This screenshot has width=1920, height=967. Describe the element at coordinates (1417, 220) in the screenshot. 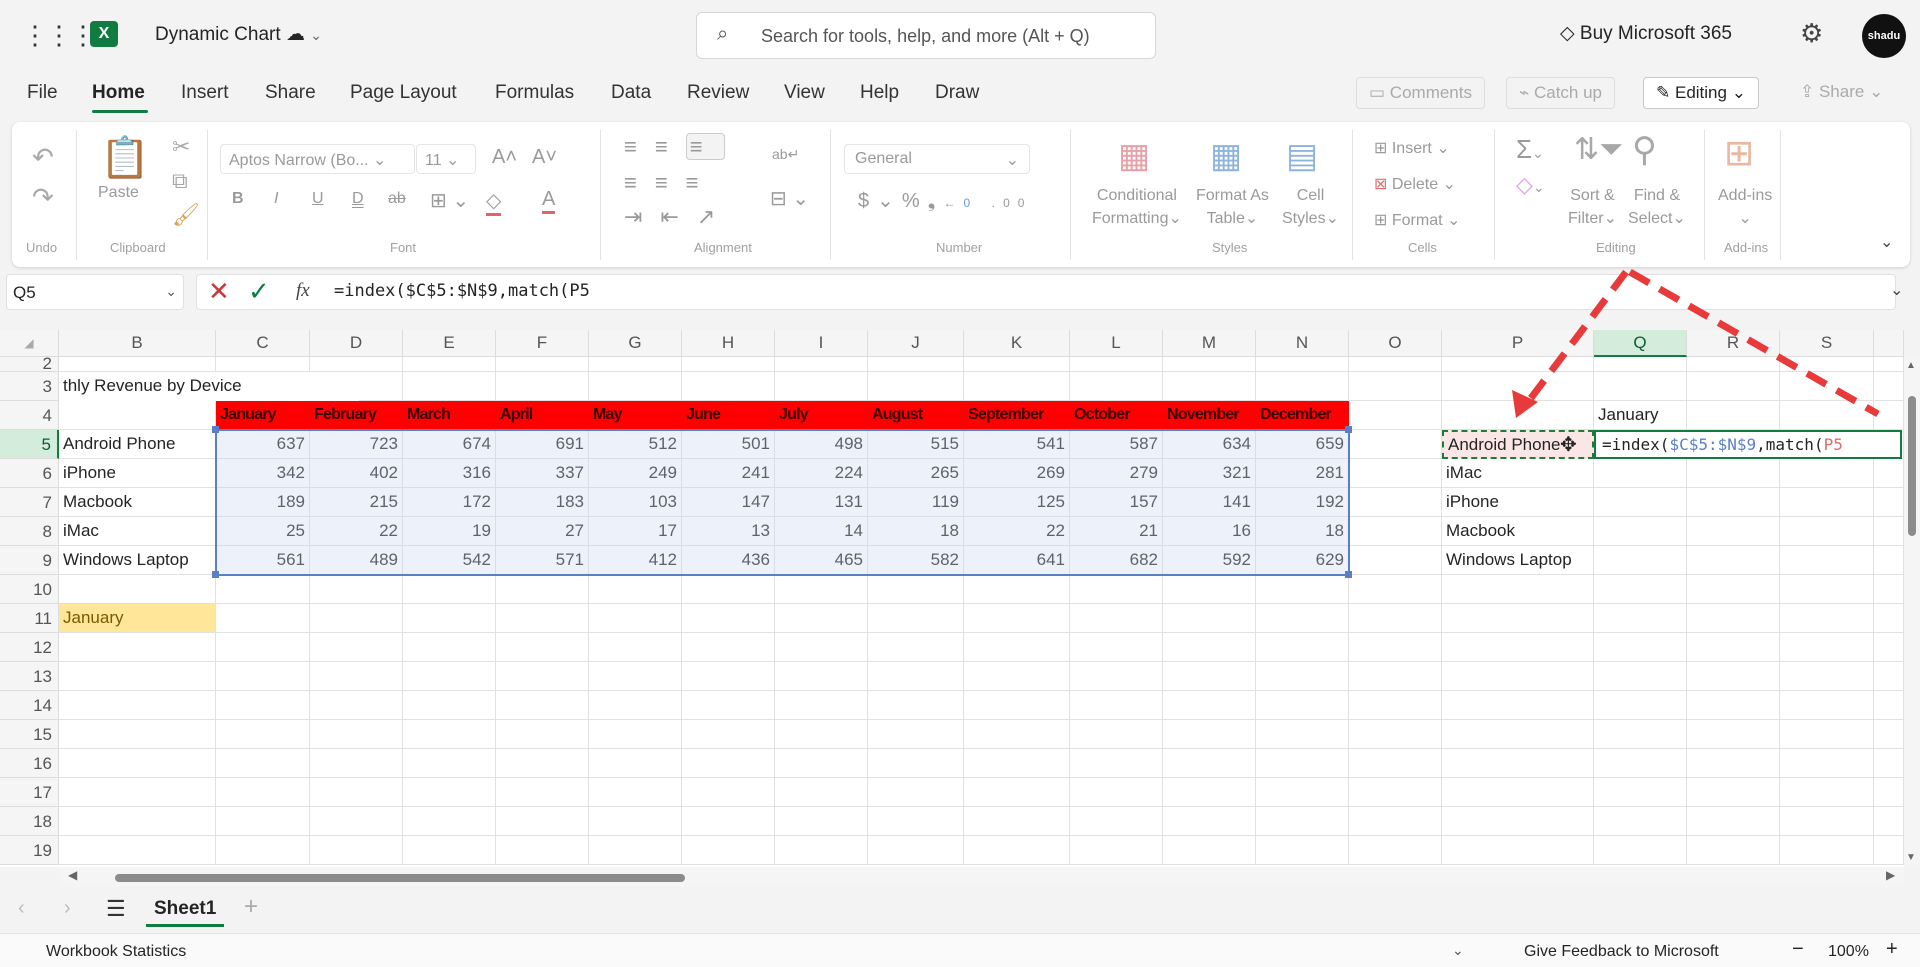

I see `format-cells-button: ⊞ Format ⌄` at that location.